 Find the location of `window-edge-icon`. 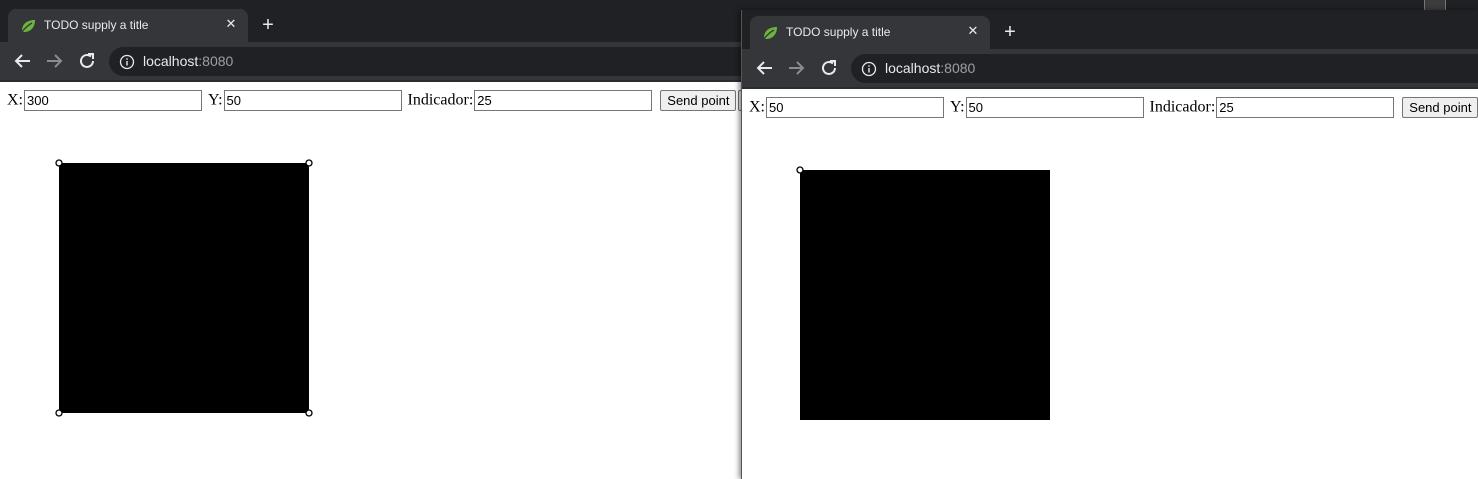

window-edge-icon is located at coordinates (1435, 5).